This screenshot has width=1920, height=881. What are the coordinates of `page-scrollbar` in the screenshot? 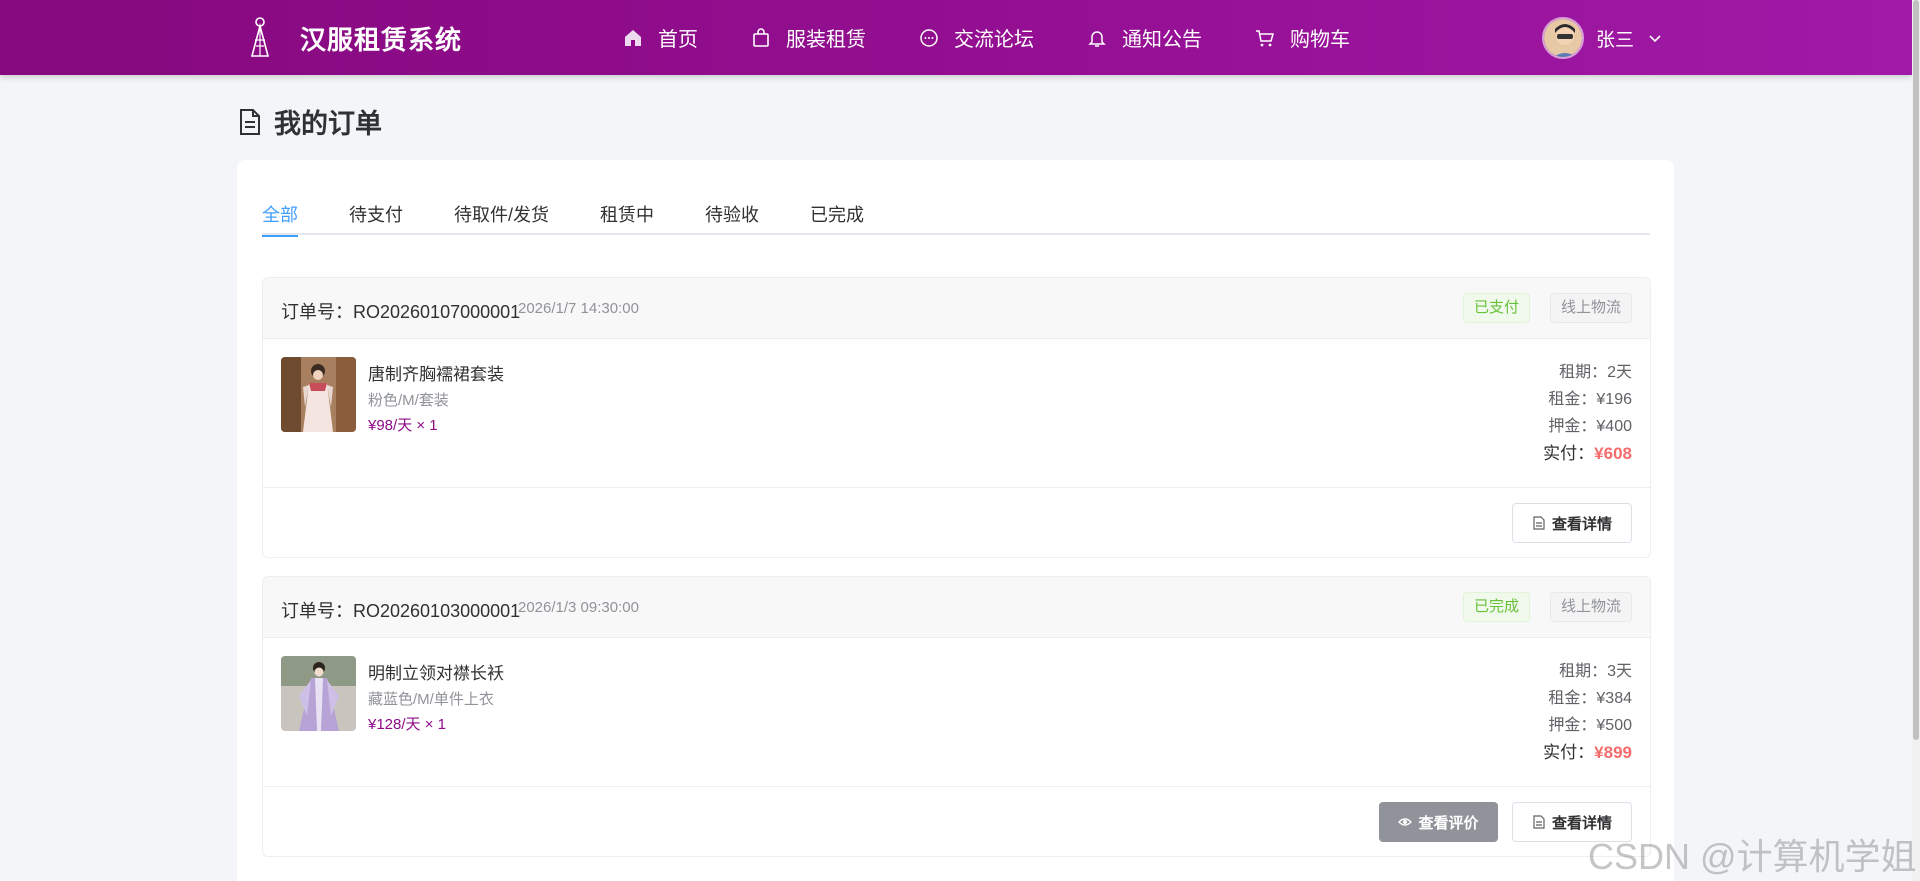 It's located at (1916, 440).